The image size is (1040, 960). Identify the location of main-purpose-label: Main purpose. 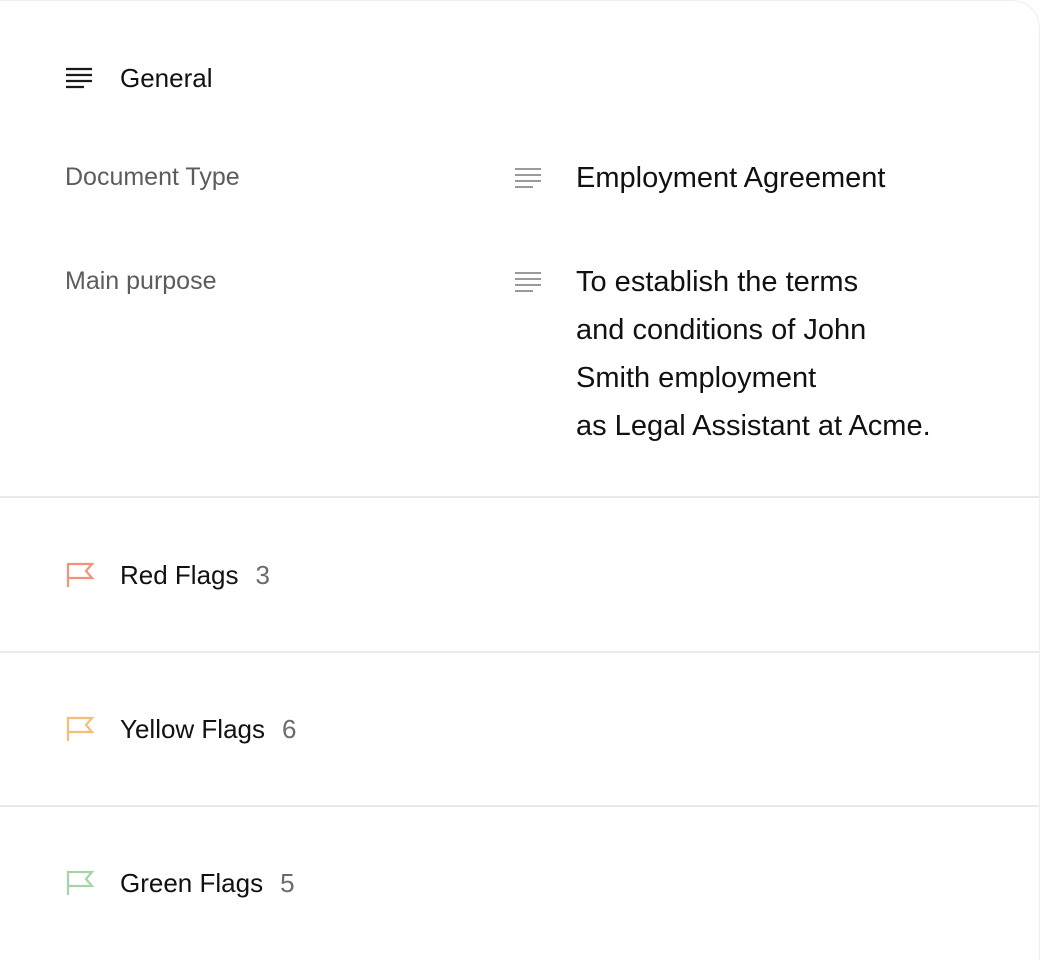
(141, 281).